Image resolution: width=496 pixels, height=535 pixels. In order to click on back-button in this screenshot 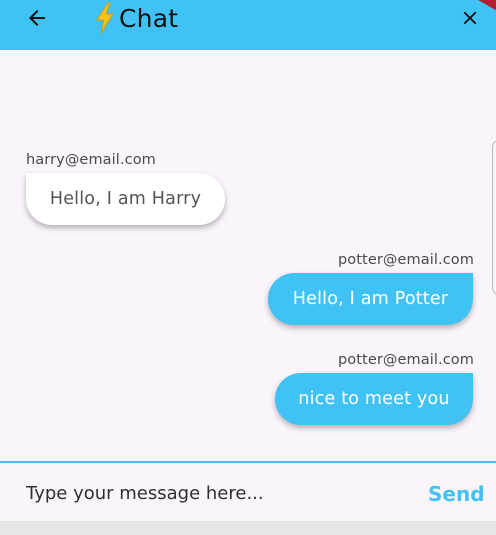, I will do `click(37, 18)`.